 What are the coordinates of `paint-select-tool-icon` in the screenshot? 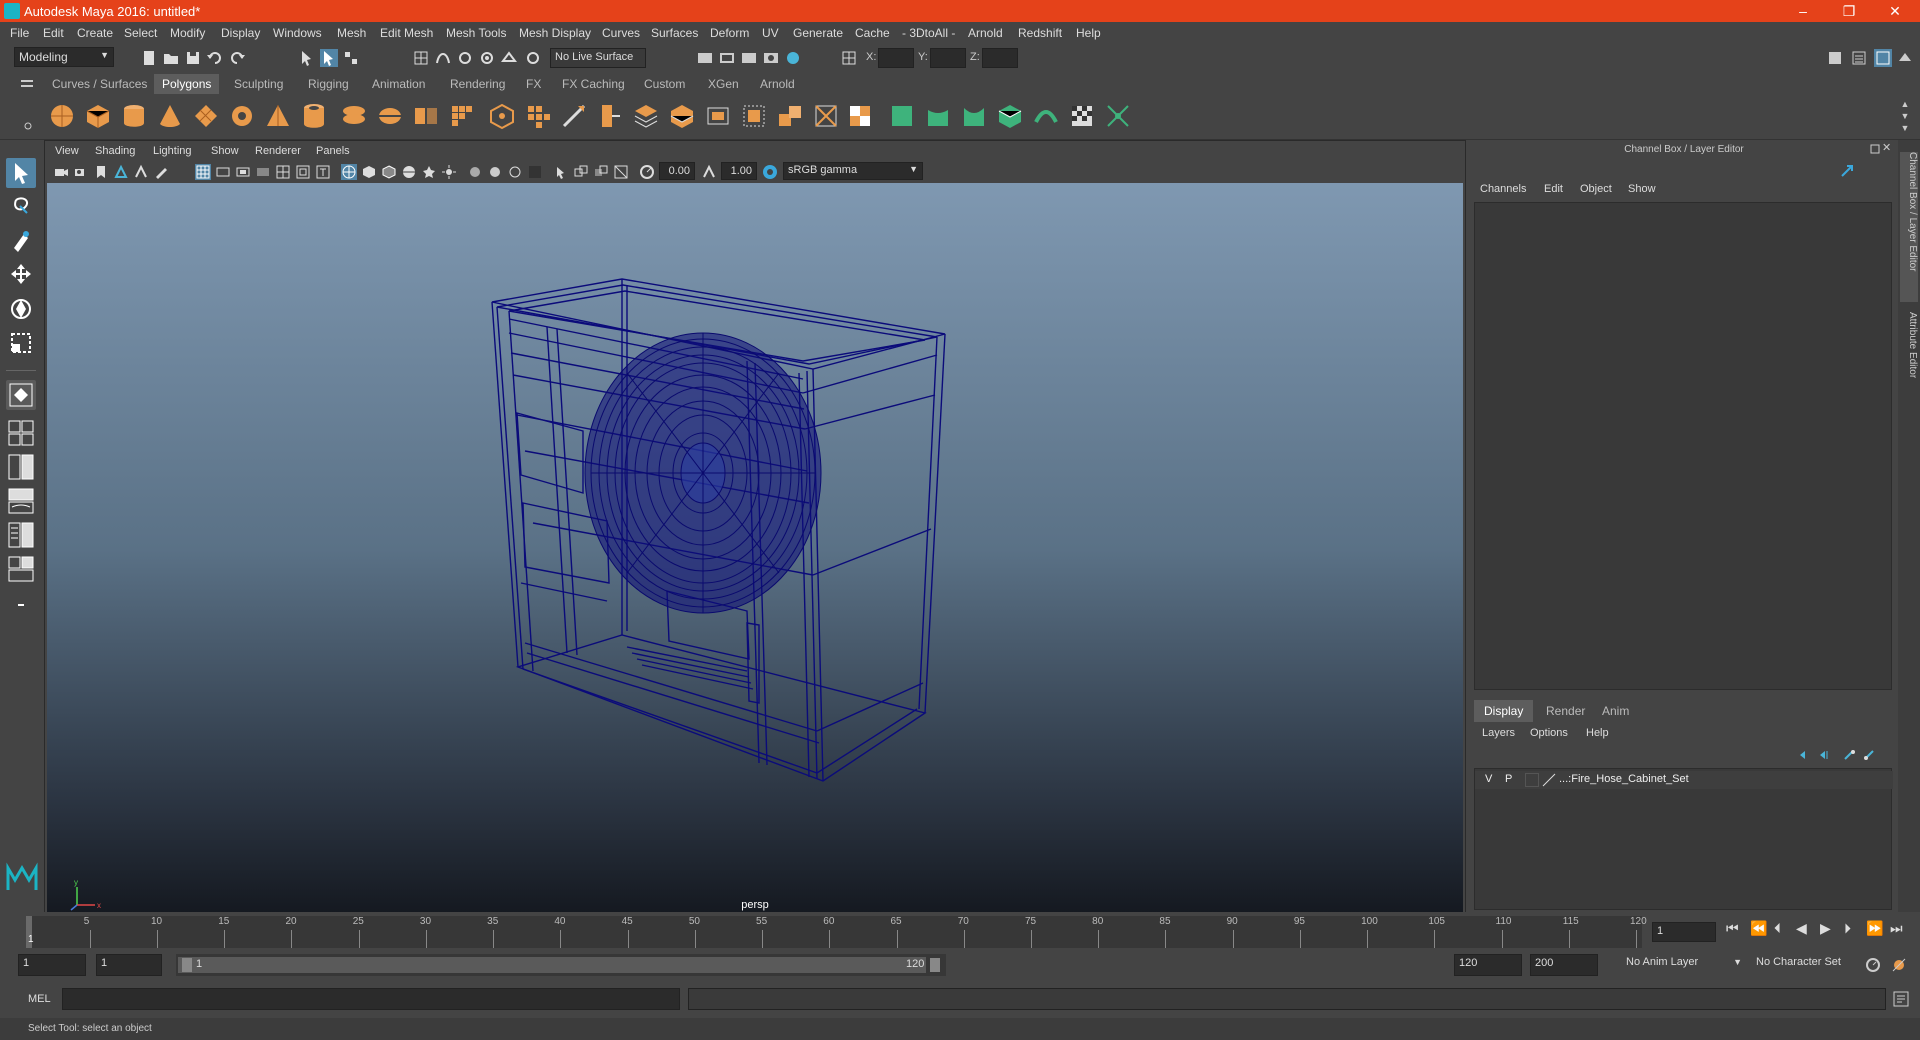 It's located at (21, 241).